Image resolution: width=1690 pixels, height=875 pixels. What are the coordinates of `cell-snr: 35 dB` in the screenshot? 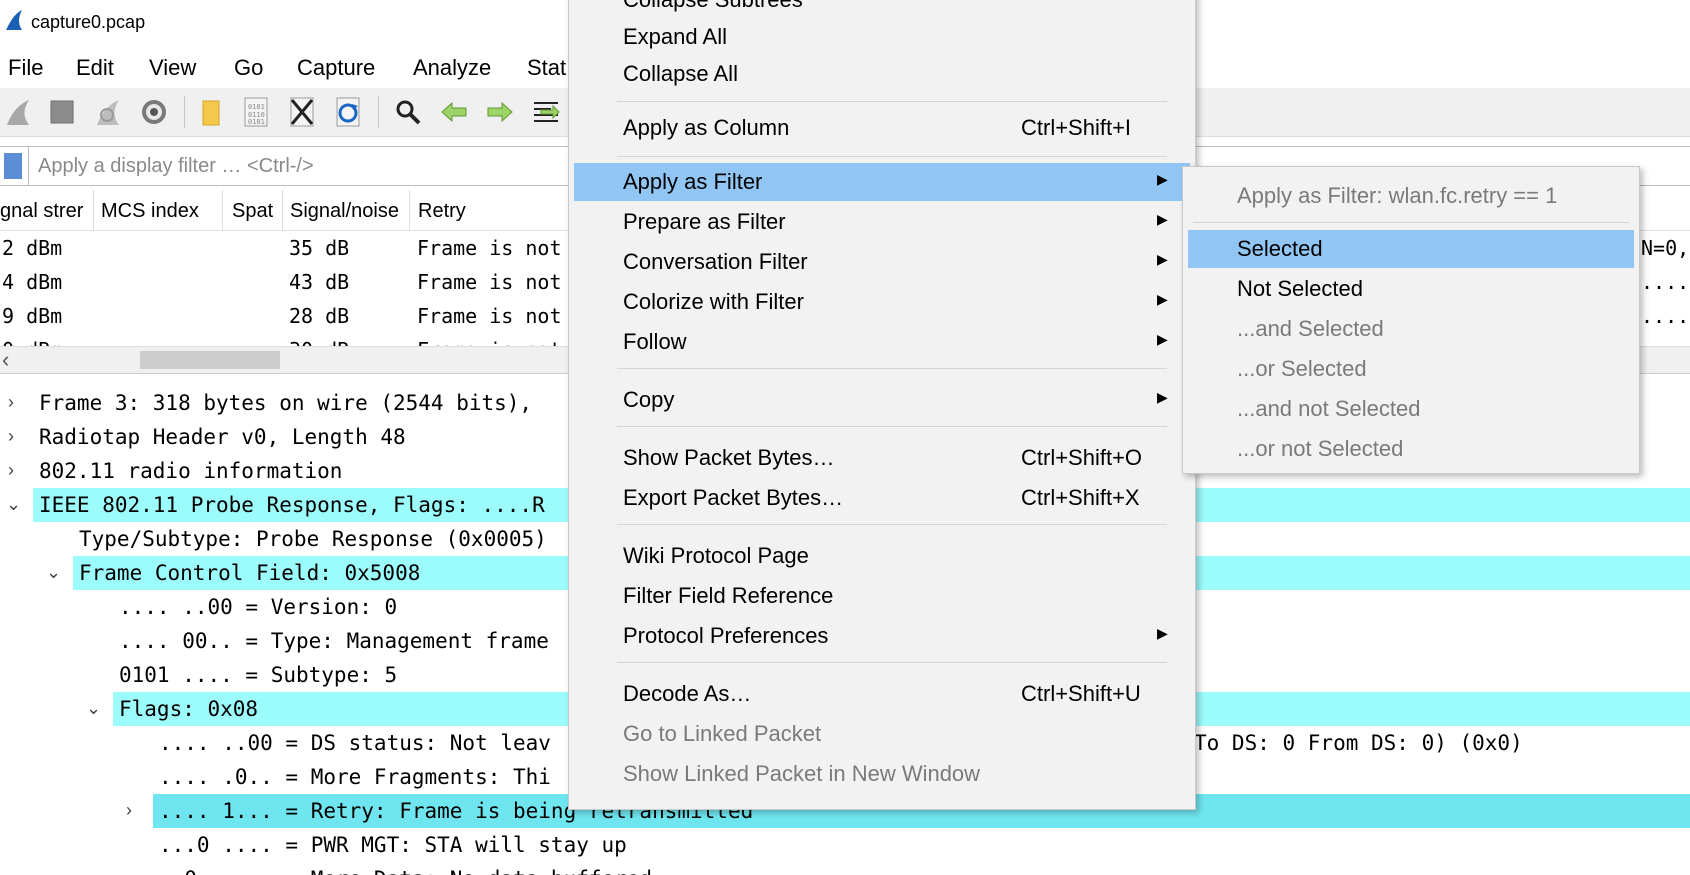 It's located at (319, 248).